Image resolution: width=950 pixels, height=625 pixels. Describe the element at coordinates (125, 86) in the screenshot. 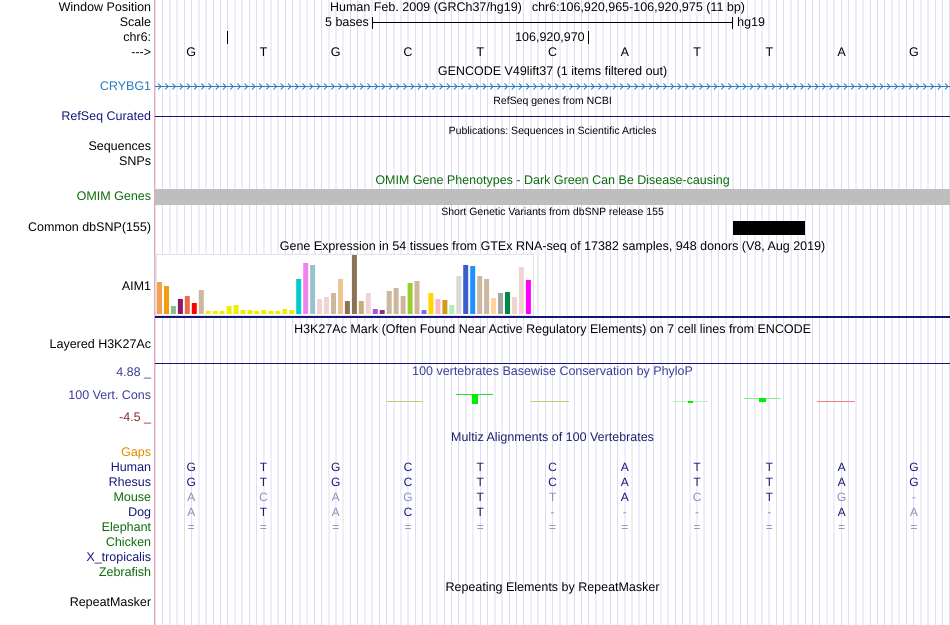

I see `track-label: CRYBG1` at that location.